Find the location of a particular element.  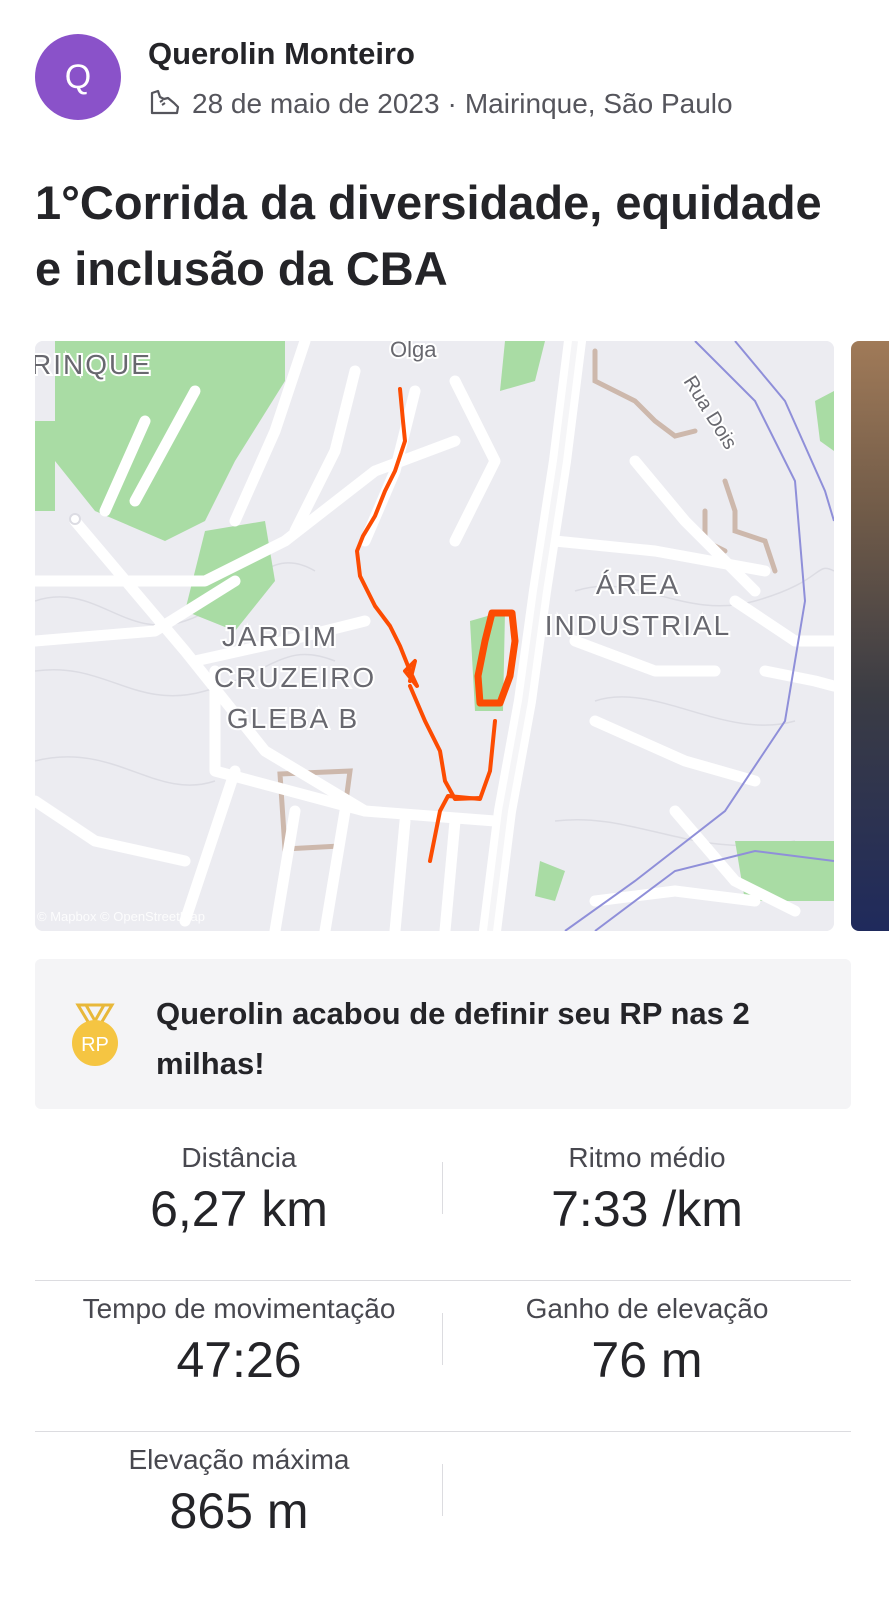

stat-moving-time: Tempo de movimentação 47:26 is located at coordinates (239, 1335).